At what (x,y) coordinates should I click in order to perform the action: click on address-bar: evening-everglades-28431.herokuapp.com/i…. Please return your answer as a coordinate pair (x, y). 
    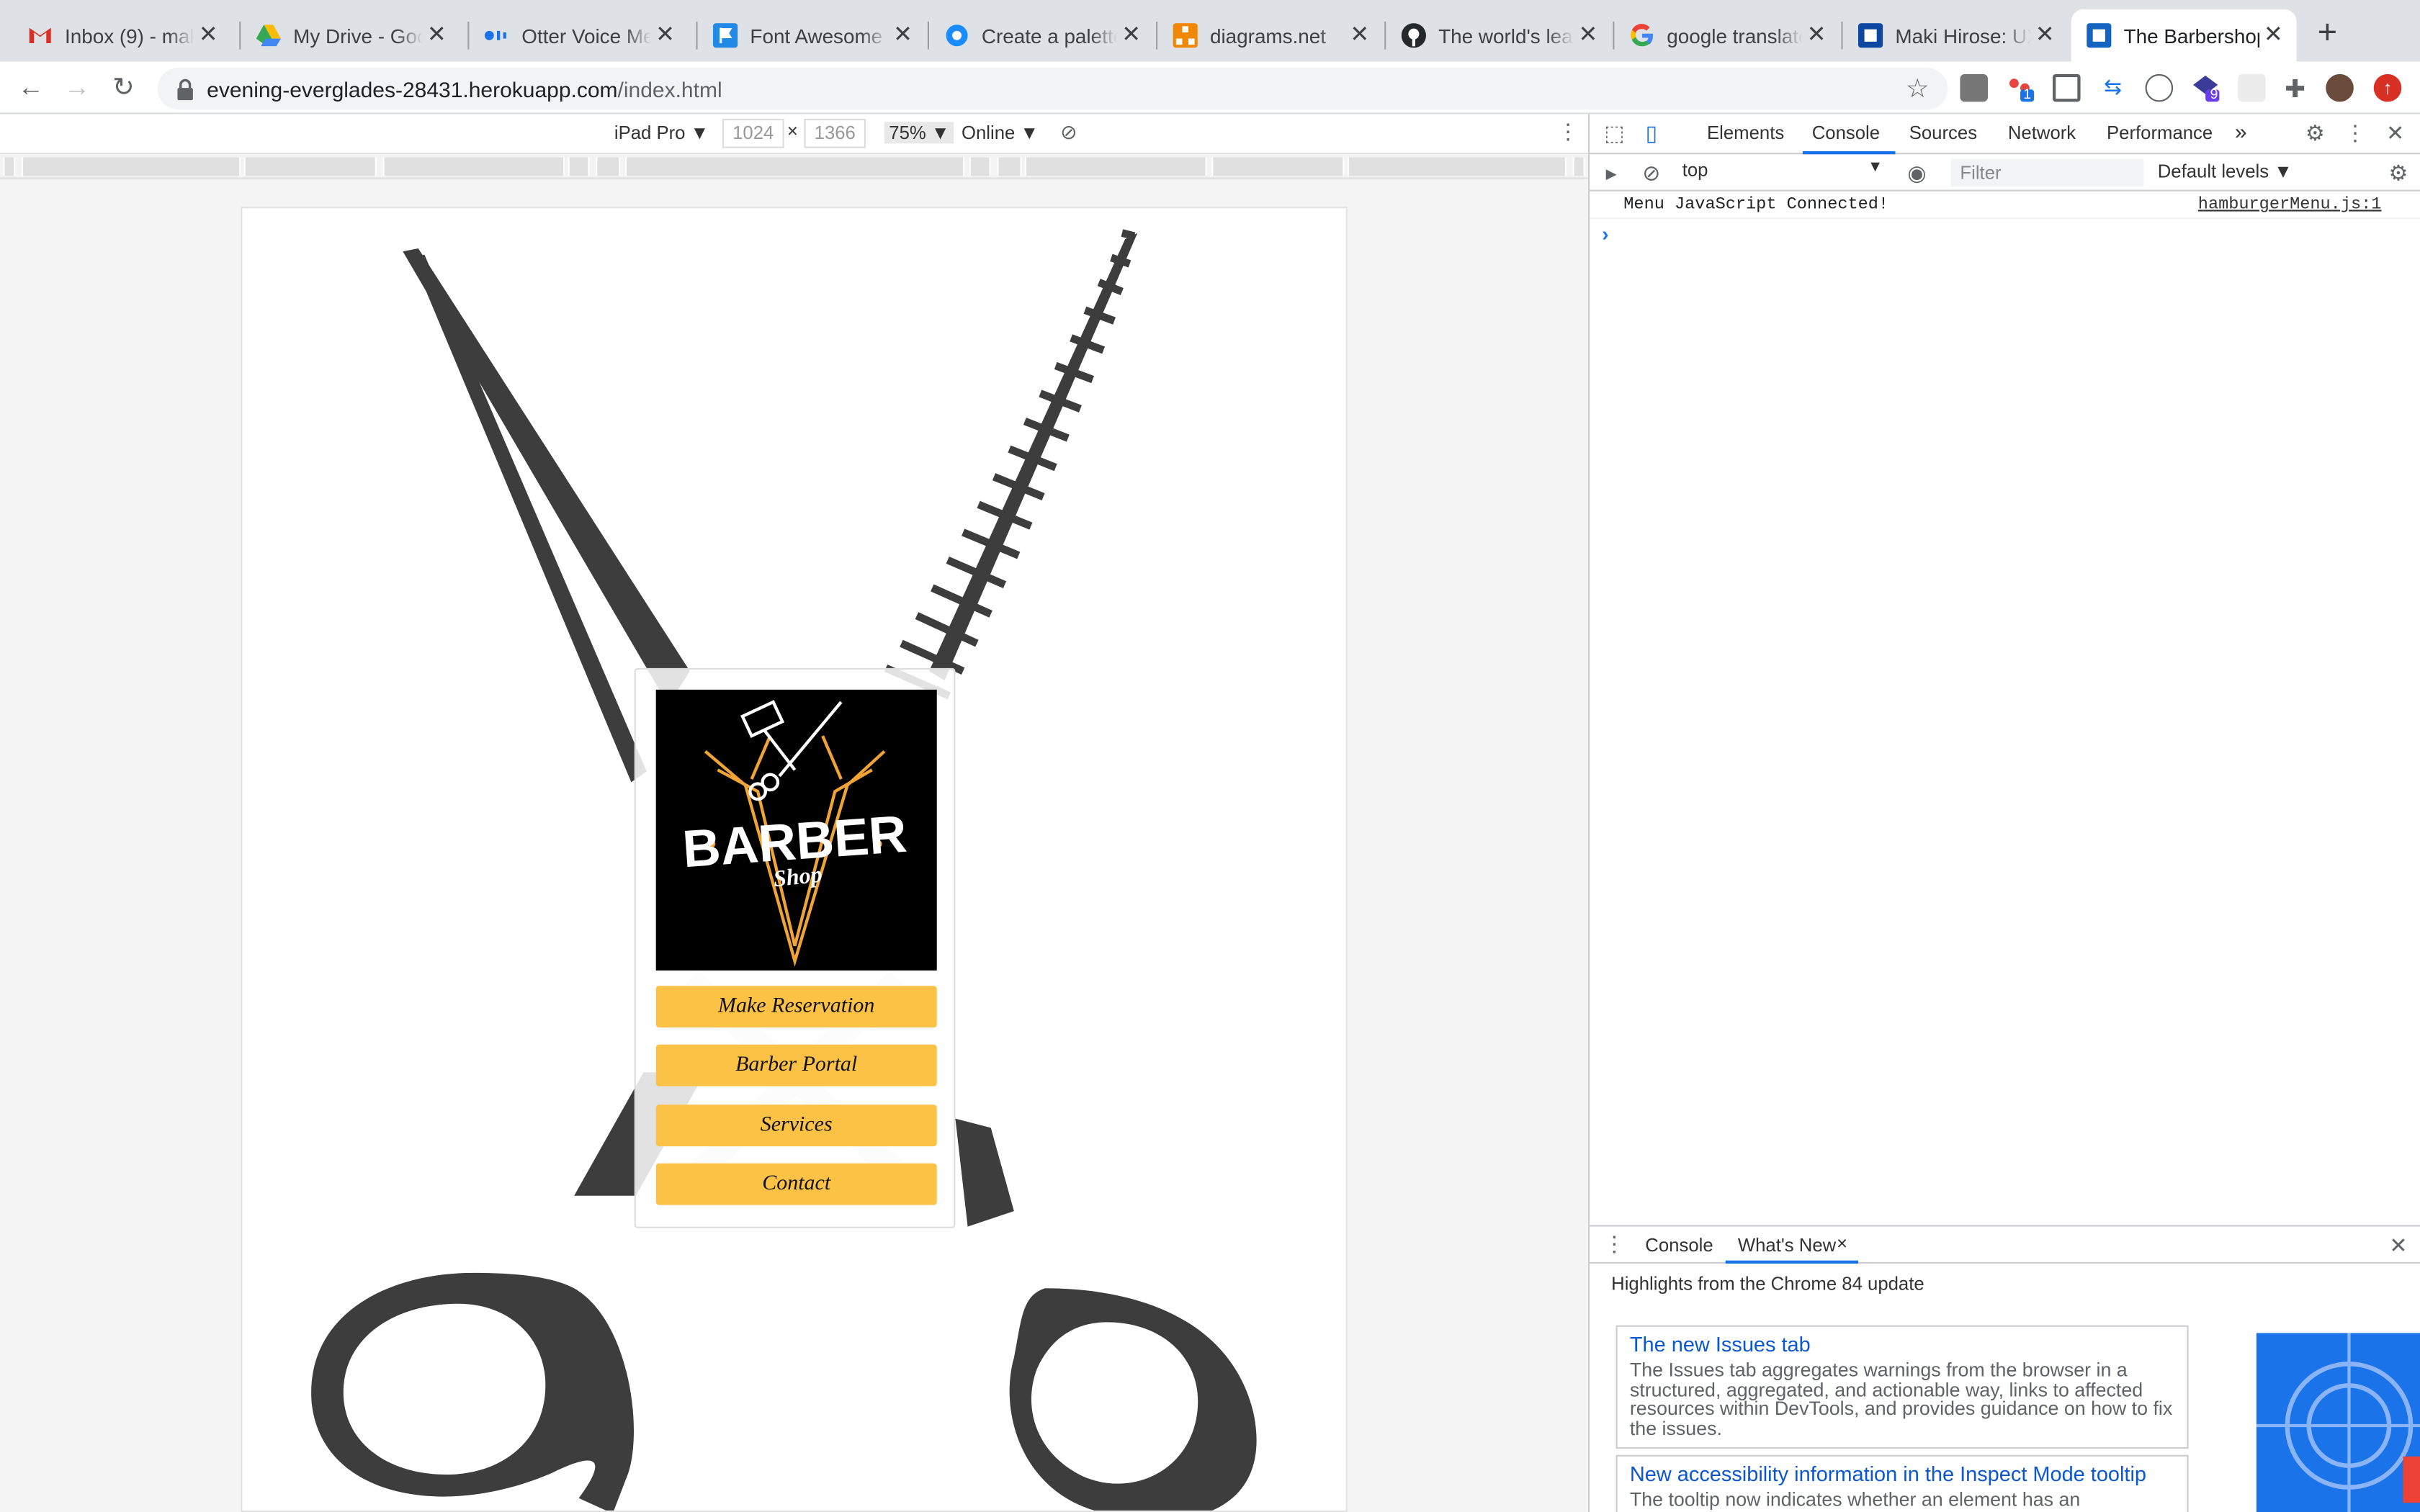
    Looking at the image, I should click on (1052, 89).